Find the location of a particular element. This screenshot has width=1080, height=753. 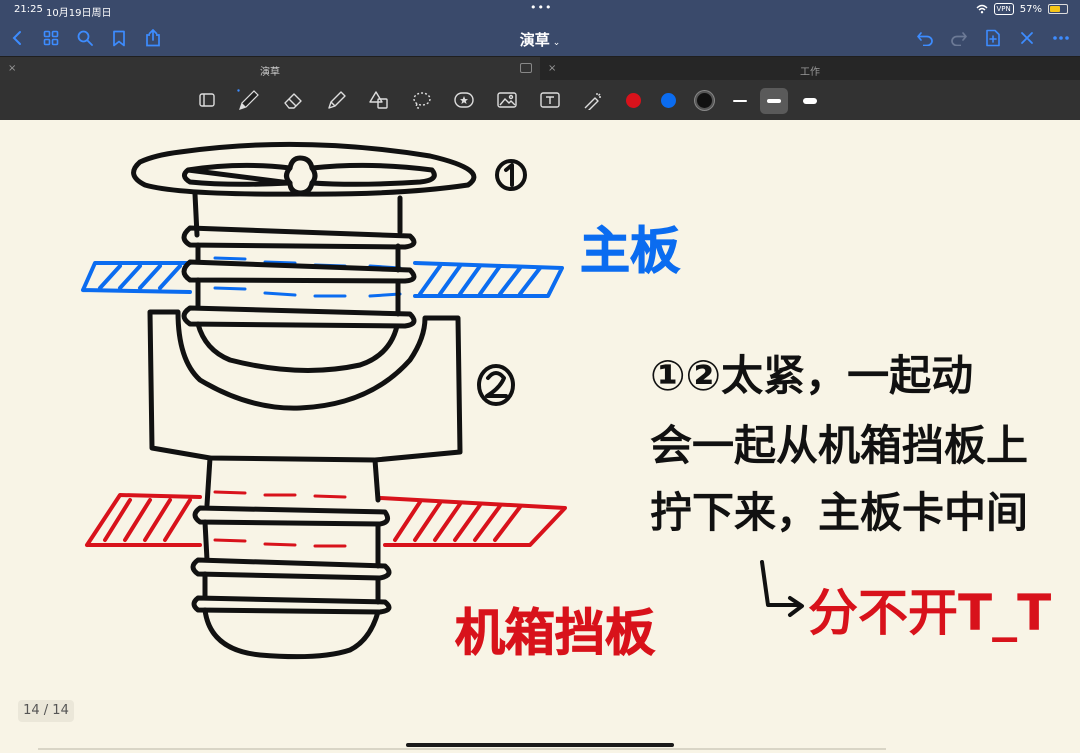

battery-icon is located at coordinates (1058, 9).